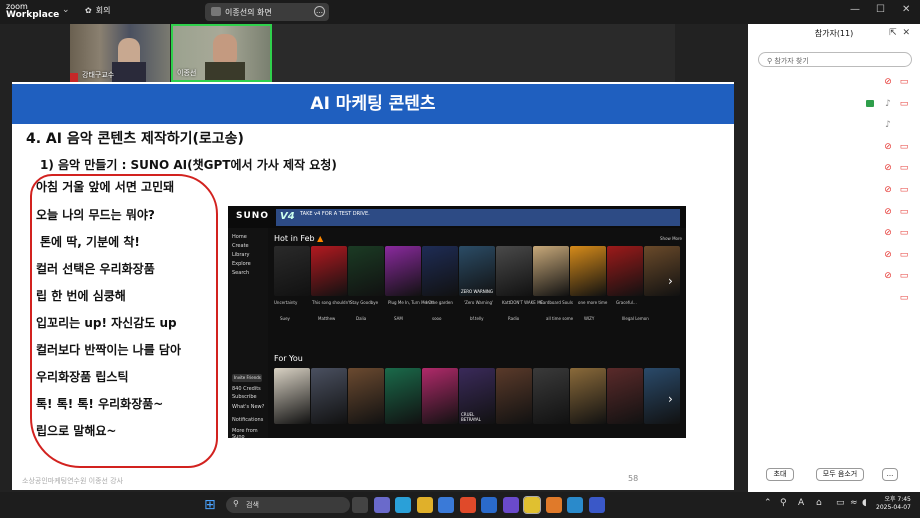 Image resolution: width=920 pixels, height=518 pixels. Describe the element at coordinates (188, 165) in the screenshot. I see `slide-subheading: 1) 음악 만들기 : SUNO AI(챗GPT에서 가사 제작 요청)` at that location.